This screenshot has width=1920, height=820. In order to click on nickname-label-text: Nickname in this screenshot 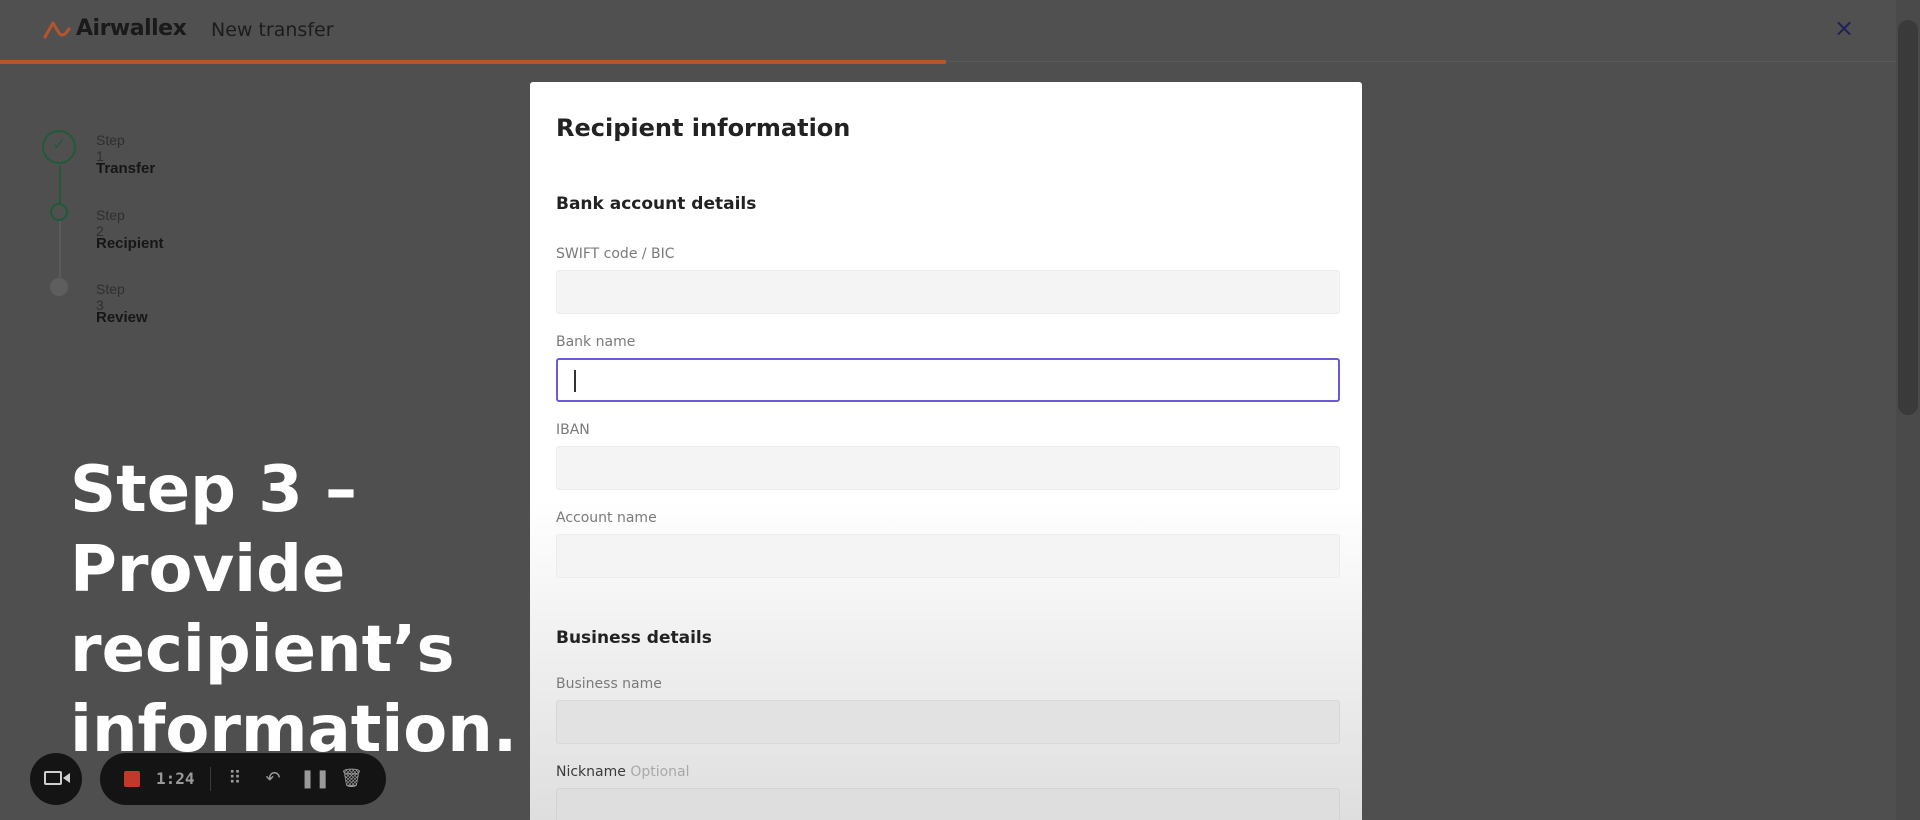, I will do `click(591, 772)`.